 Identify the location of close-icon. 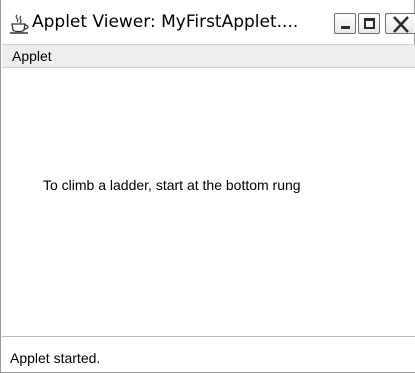
(401, 24).